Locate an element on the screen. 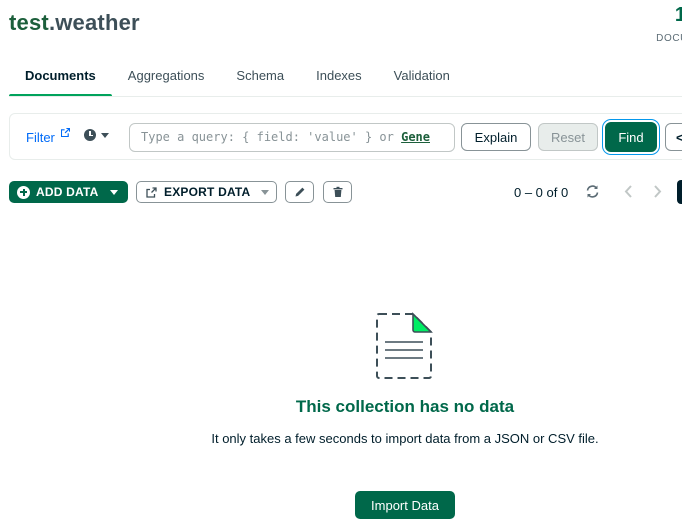 The width and height of the screenshot is (682, 525). delete-button is located at coordinates (337, 192).